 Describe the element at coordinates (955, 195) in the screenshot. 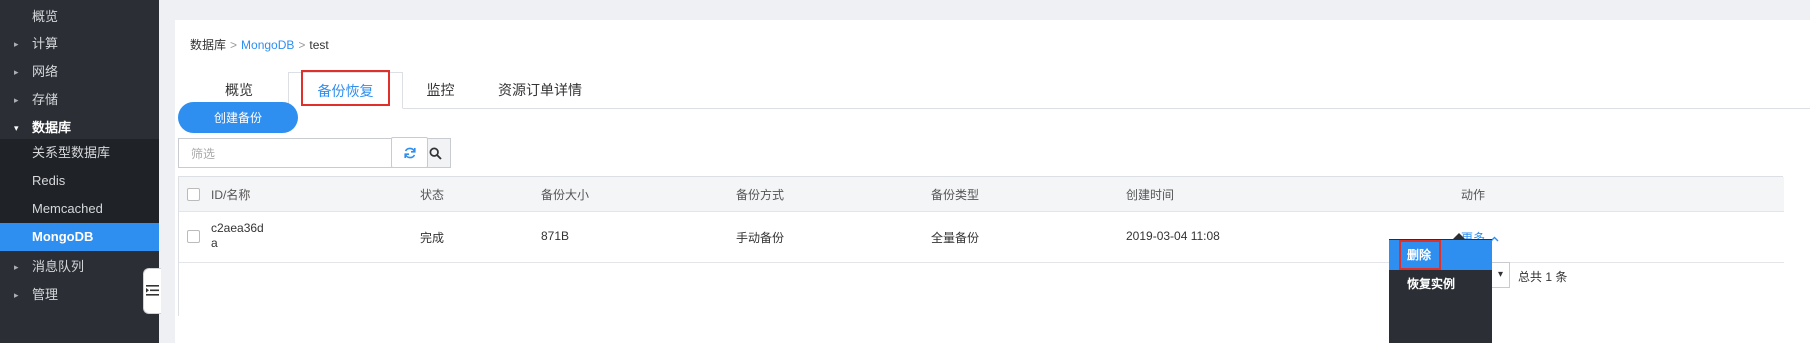

I see `column-header-type: 备份类型` at that location.